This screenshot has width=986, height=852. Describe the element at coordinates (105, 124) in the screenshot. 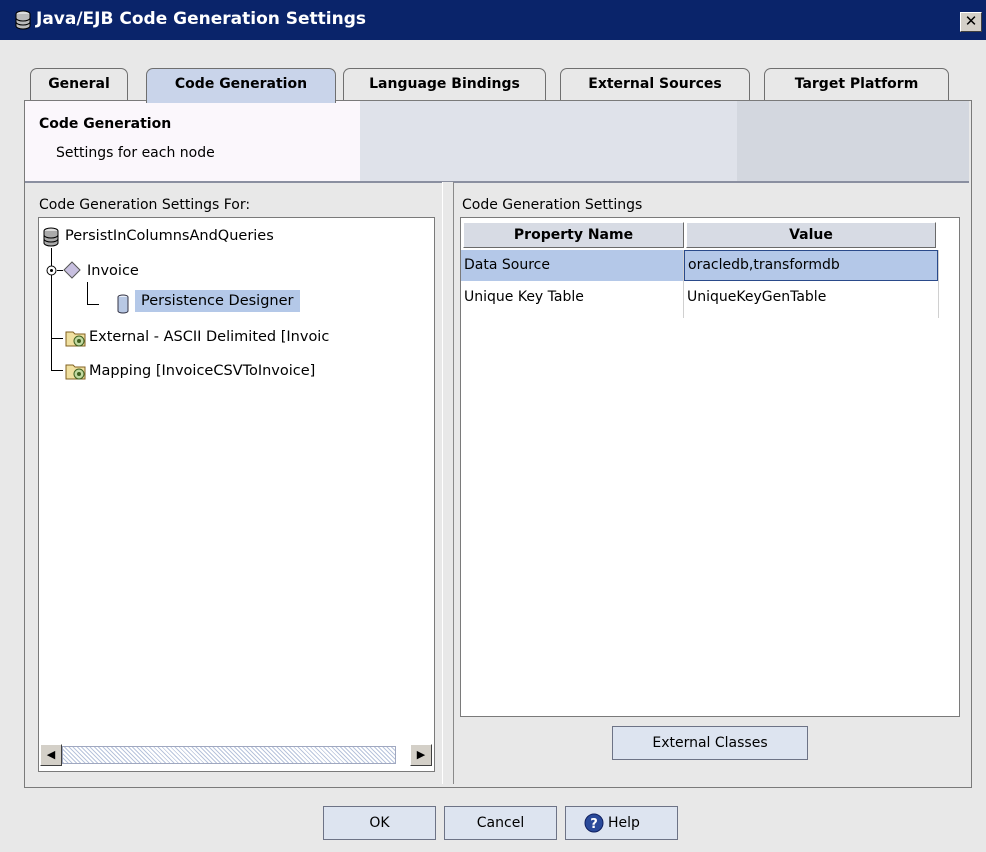

I see `section-title: Code Generation` at that location.